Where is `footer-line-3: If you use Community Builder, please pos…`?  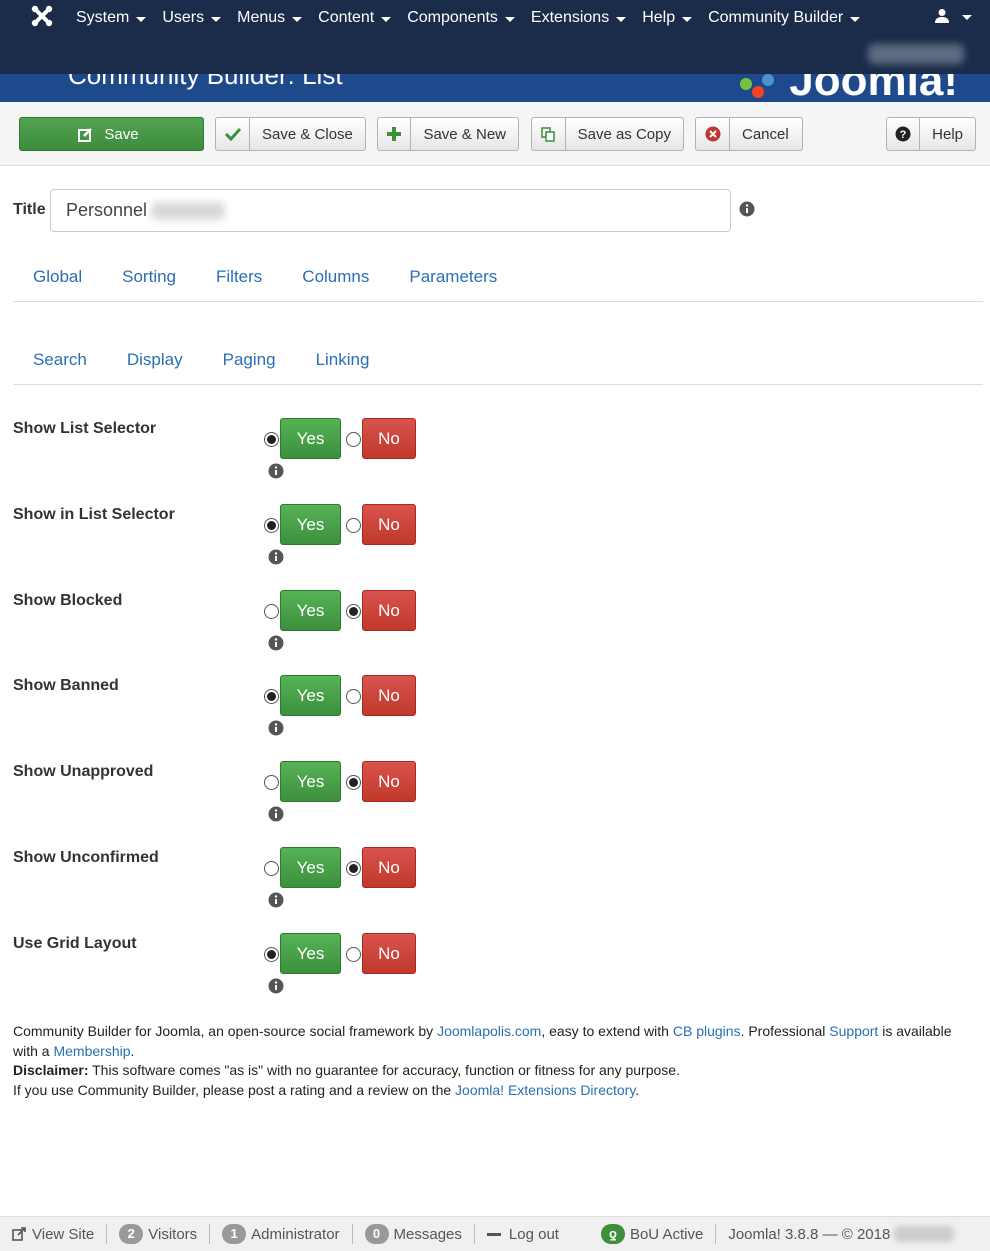 footer-line-3: If you use Community Builder, please pos… is located at coordinates (326, 1089).